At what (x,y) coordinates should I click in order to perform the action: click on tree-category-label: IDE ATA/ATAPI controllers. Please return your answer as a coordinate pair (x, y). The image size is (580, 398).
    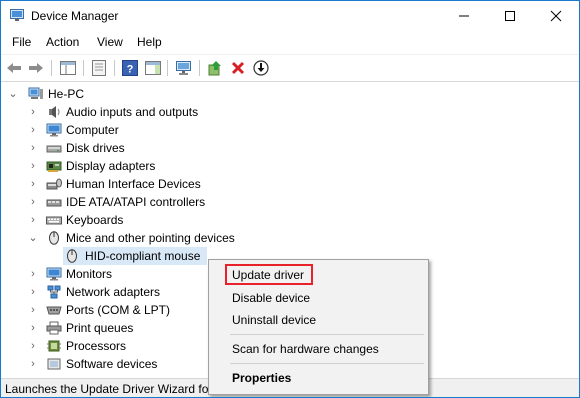
    Looking at the image, I should click on (136, 202).